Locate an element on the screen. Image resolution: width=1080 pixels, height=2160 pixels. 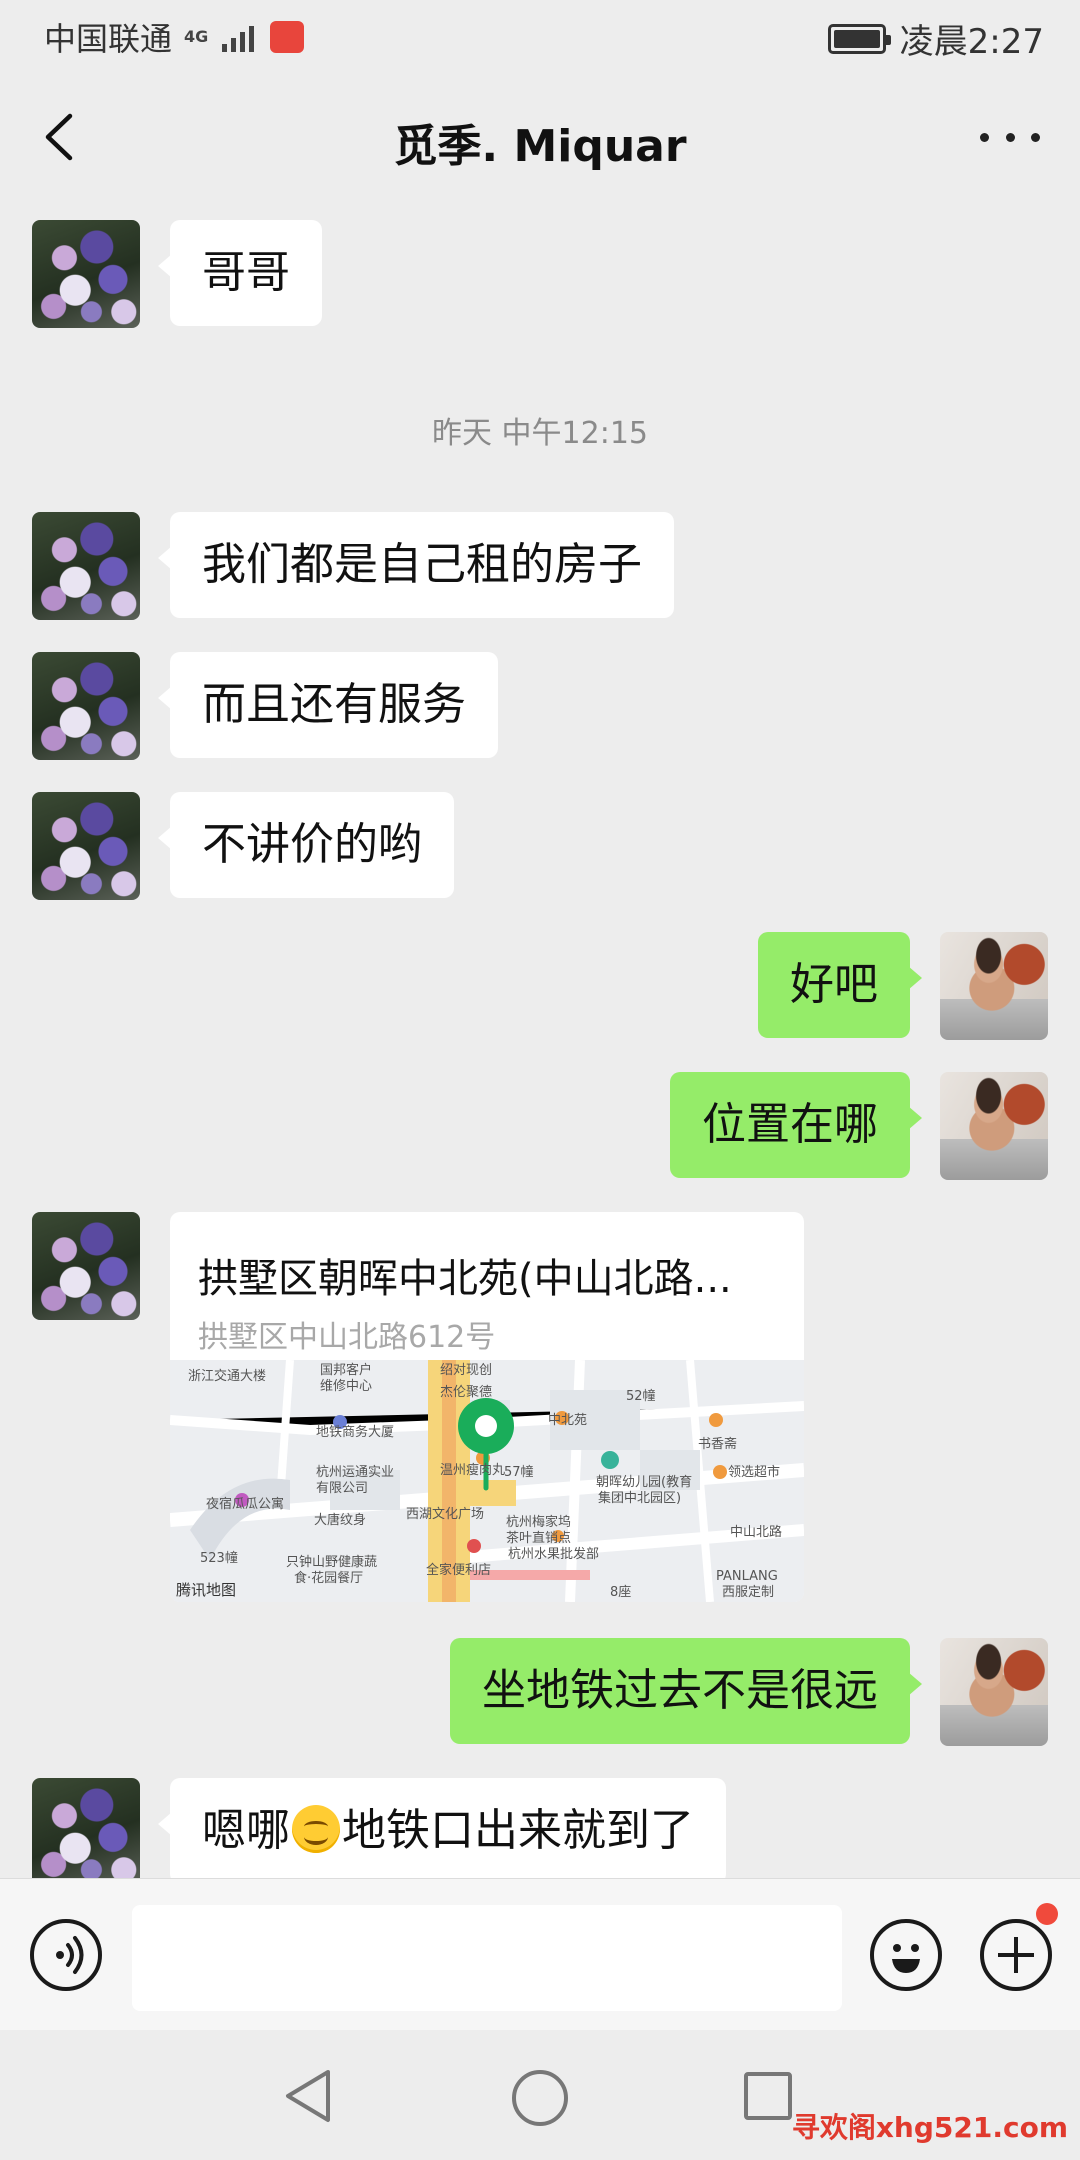
incoming-message: 而且还有服务 is located at coordinates (328, 705).